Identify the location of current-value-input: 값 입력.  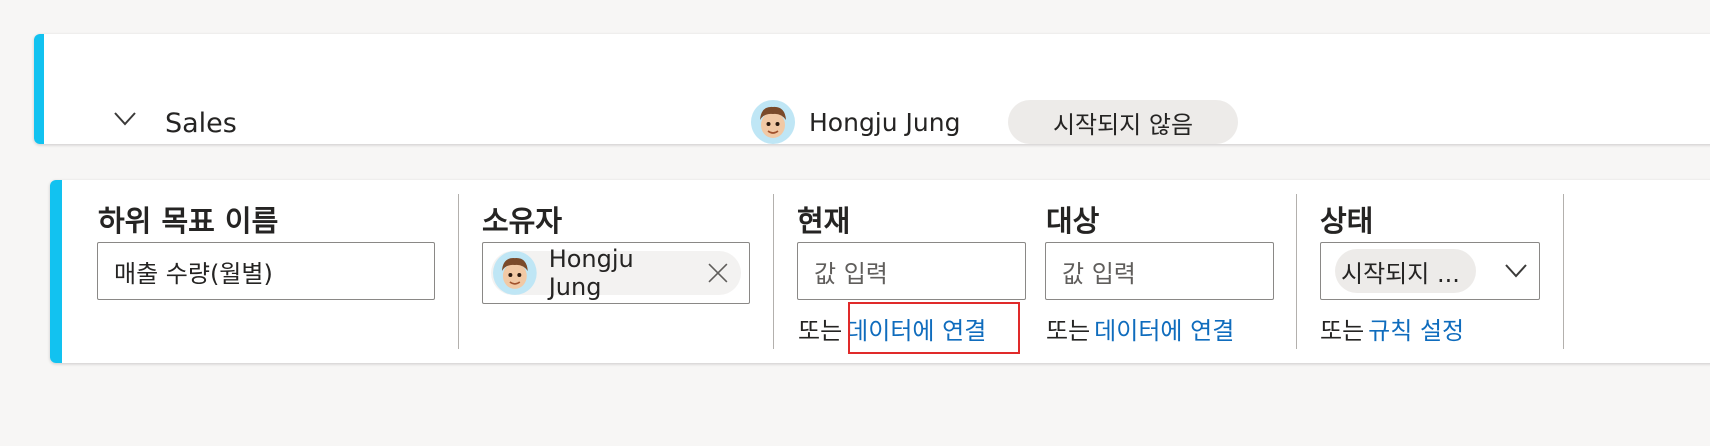
(911, 271).